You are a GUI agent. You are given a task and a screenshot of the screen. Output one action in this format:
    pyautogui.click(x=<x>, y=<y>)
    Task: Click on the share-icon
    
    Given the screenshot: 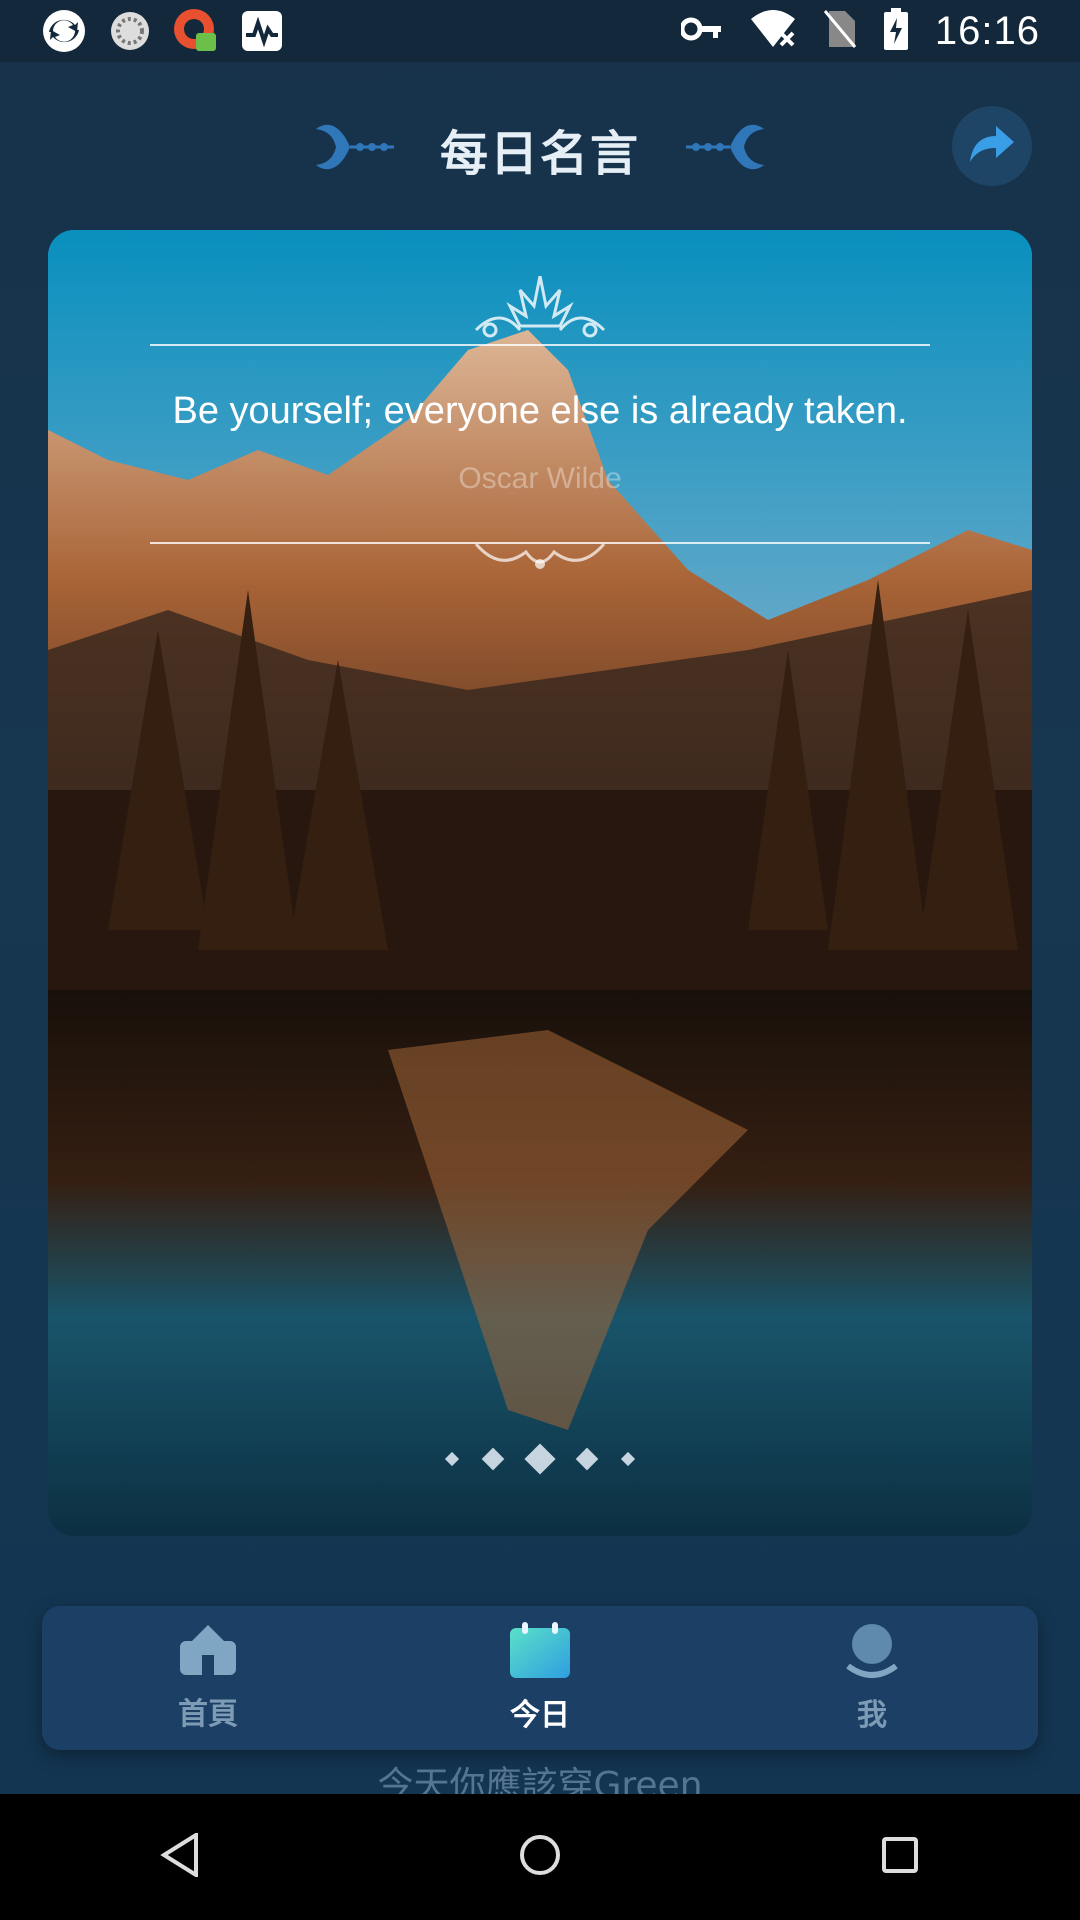 What is the action you would take?
    pyautogui.click(x=992, y=146)
    